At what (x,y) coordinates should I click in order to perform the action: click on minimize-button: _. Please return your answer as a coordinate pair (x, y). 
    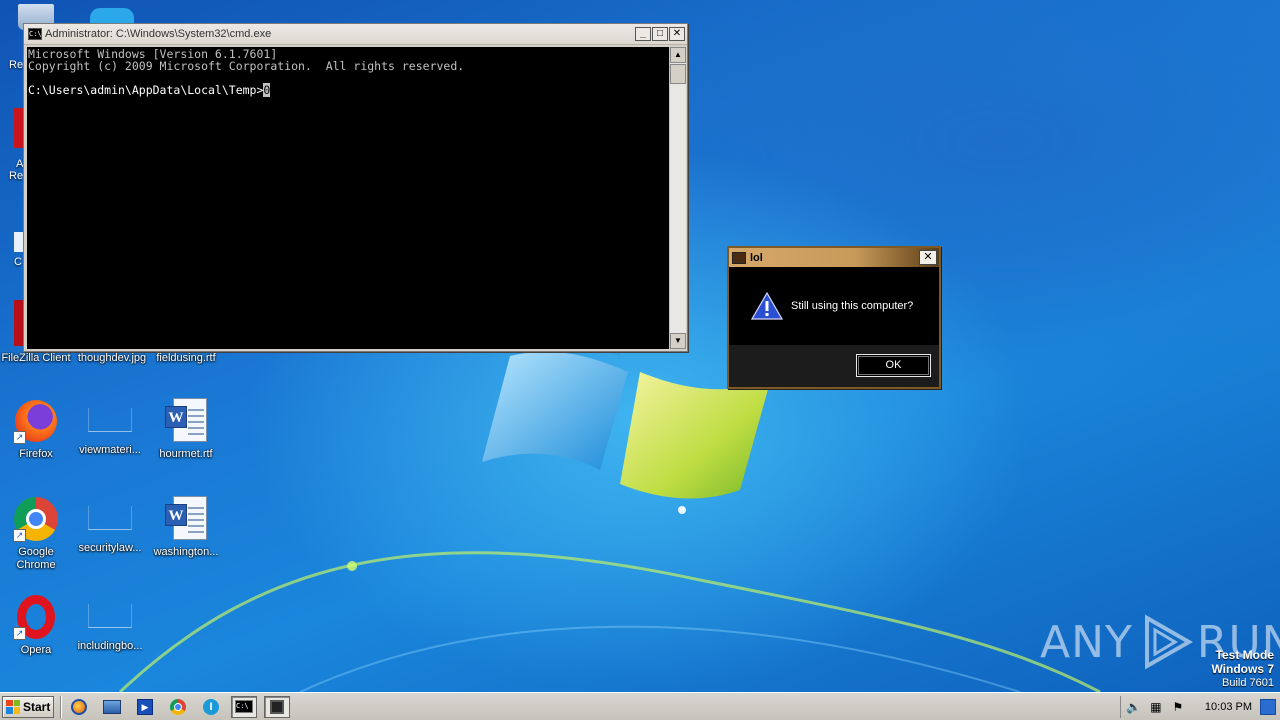
    Looking at the image, I should click on (643, 34).